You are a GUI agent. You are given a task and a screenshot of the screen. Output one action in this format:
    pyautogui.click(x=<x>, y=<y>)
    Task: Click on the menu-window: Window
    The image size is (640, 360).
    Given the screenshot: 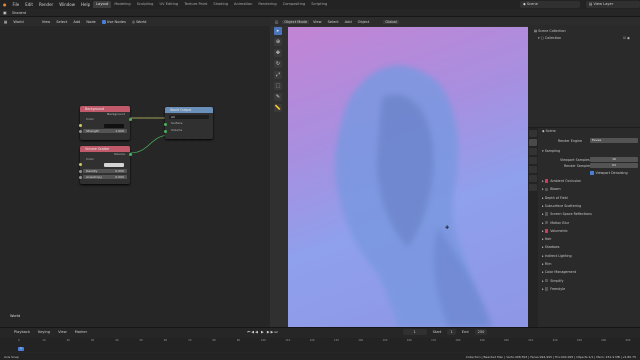 What is the action you would take?
    pyautogui.click(x=67, y=4)
    